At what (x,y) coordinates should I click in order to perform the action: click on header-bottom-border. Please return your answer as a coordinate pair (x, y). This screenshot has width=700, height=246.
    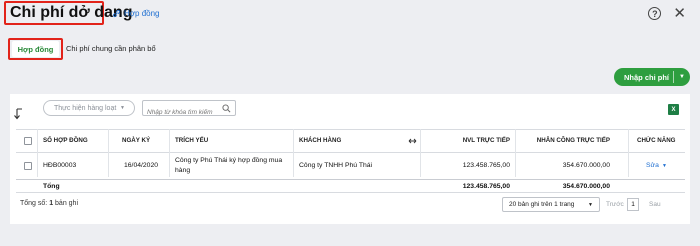
    Looking at the image, I should click on (350, 152).